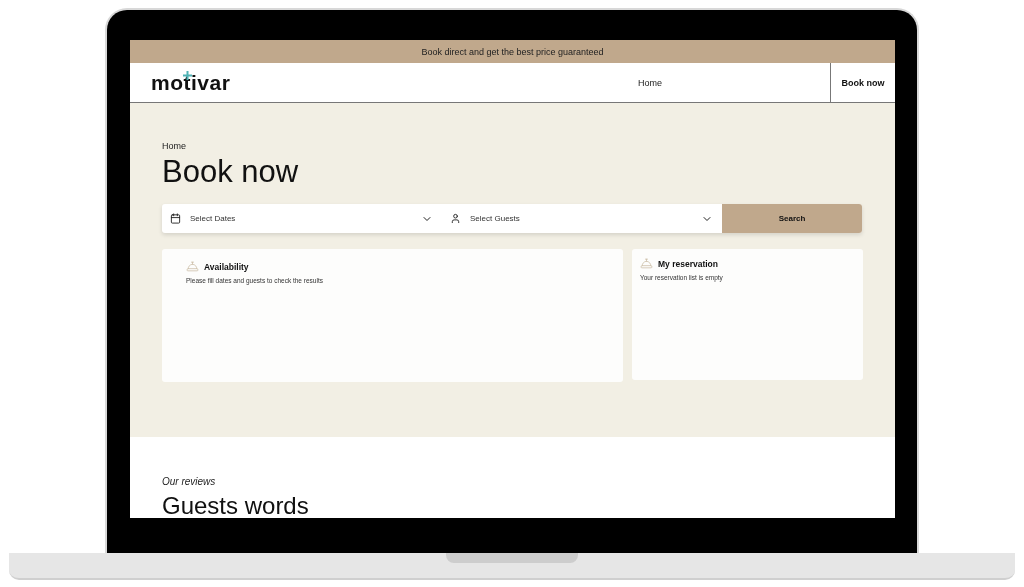  Describe the element at coordinates (688, 263) in the screenshot. I see `card-title: My reservation` at that location.